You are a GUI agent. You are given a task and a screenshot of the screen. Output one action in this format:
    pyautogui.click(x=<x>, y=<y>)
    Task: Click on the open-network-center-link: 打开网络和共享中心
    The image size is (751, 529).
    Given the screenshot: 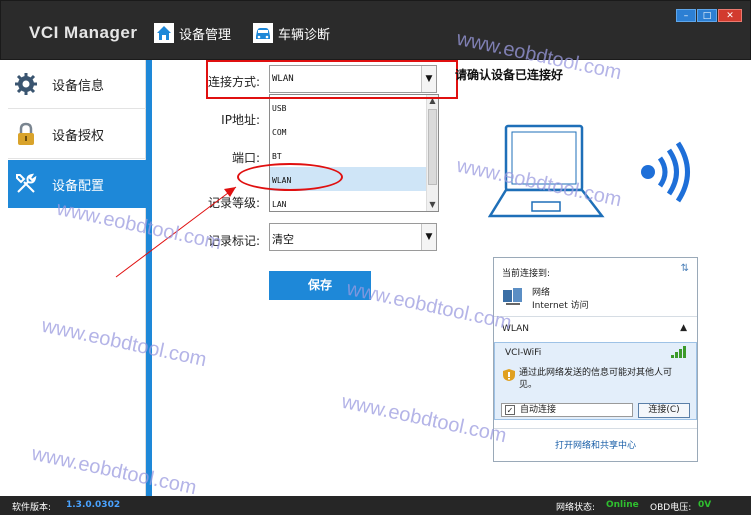 What is the action you would take?
    pyautogui.click(x=595, y=444)
    